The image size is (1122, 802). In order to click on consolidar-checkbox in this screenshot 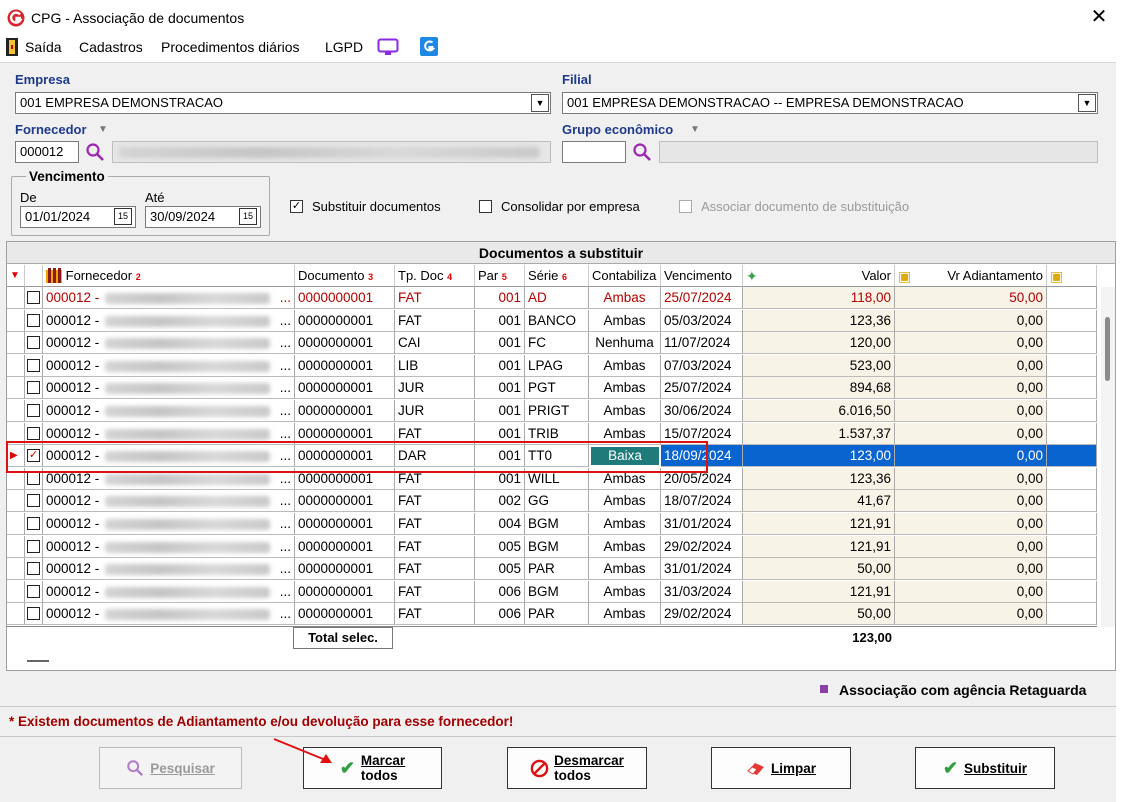, I will do `click(485, 206)`.